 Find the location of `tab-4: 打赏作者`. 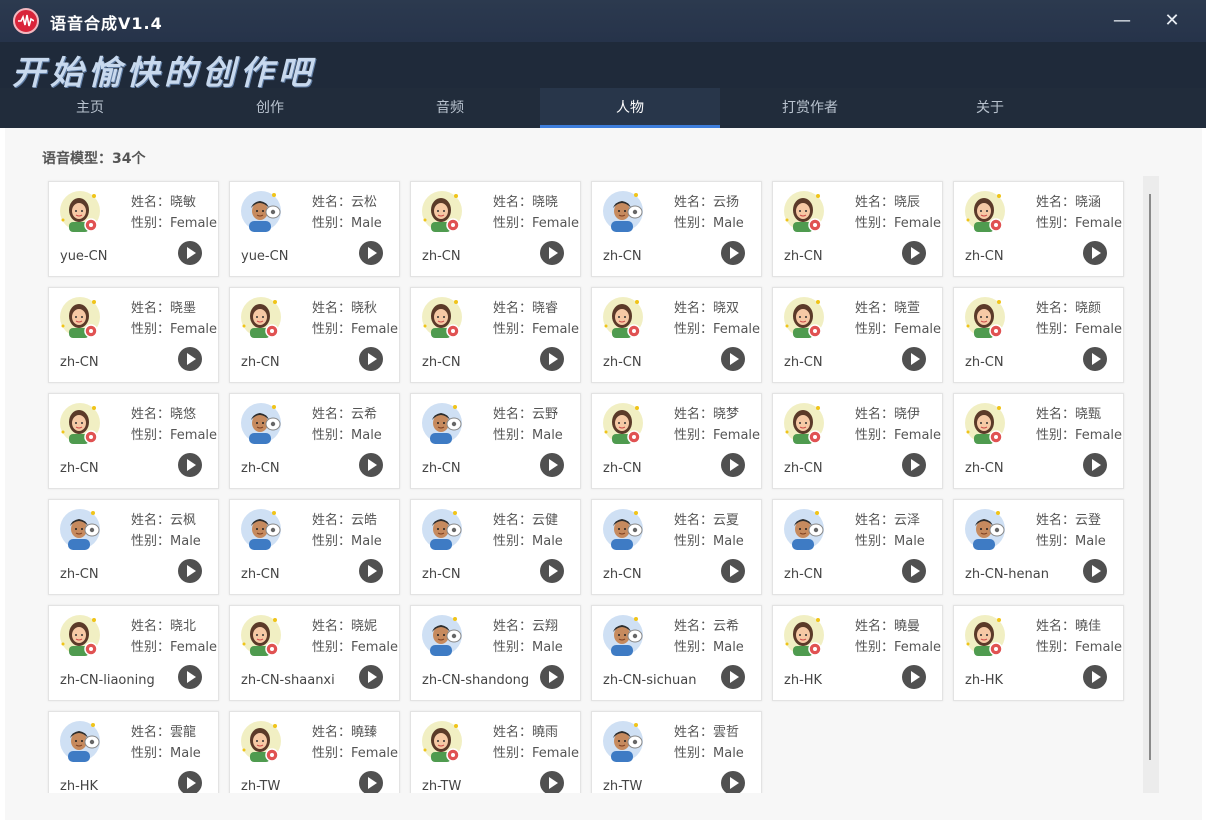

tab-4: 打赏作者 is located at coordinates (810, 108).